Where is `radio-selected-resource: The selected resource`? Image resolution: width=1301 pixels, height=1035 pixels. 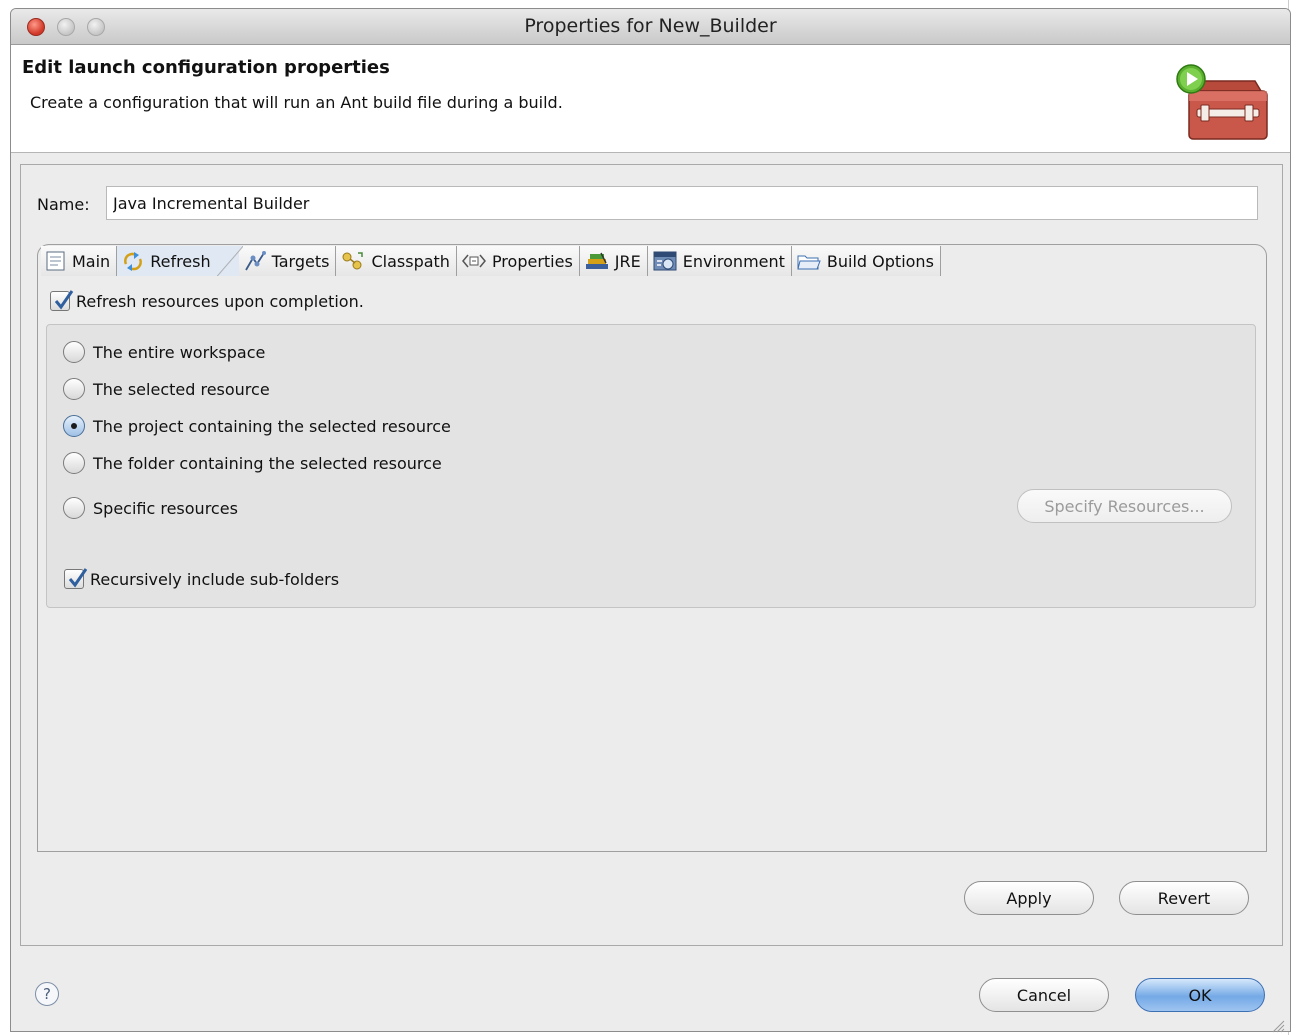
radio-selected-resource: The selected resource is located at coordinates (166, 389).